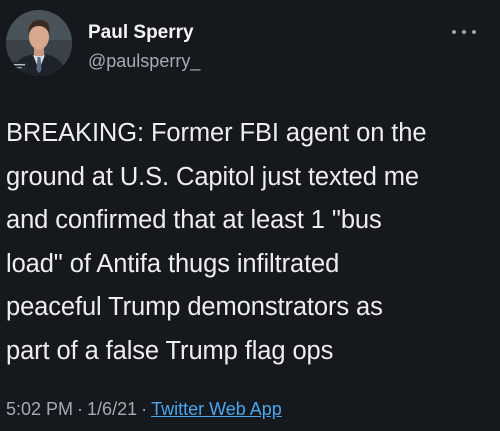 The height and width of the screenshot is (431, 500). I want to click on tweet-date: 1/6/21, so click(112, 409).